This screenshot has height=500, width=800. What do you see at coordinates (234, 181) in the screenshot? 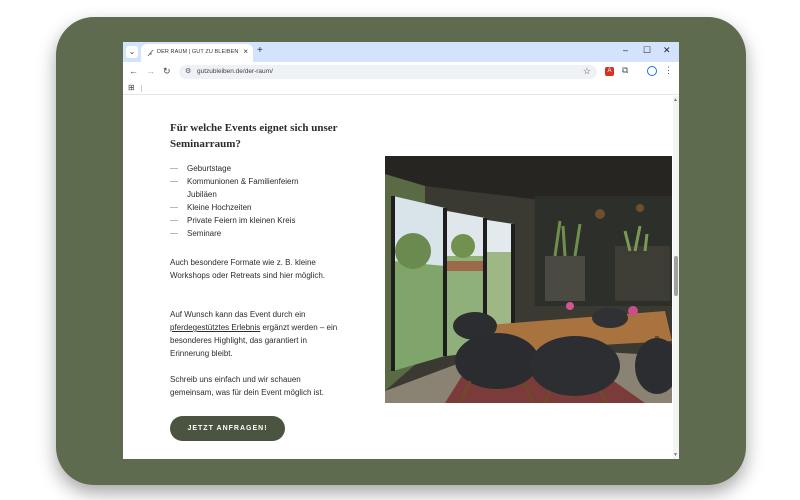
I see `list-item: Kommunionen & Familienfeiern` at bounding box center [234, 181].